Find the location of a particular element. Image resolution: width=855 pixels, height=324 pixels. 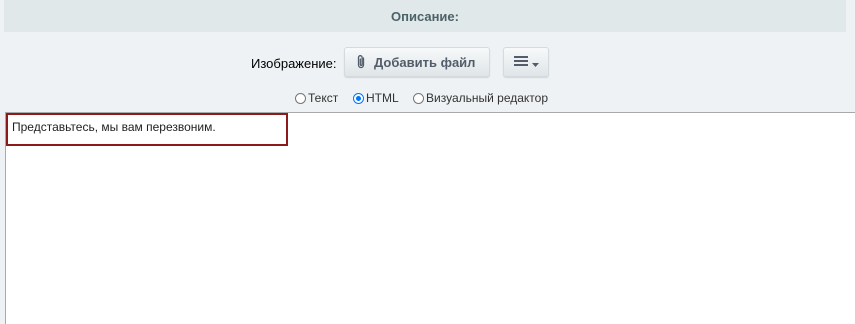

radio-text: Текст is located at coordinates (316, 98).